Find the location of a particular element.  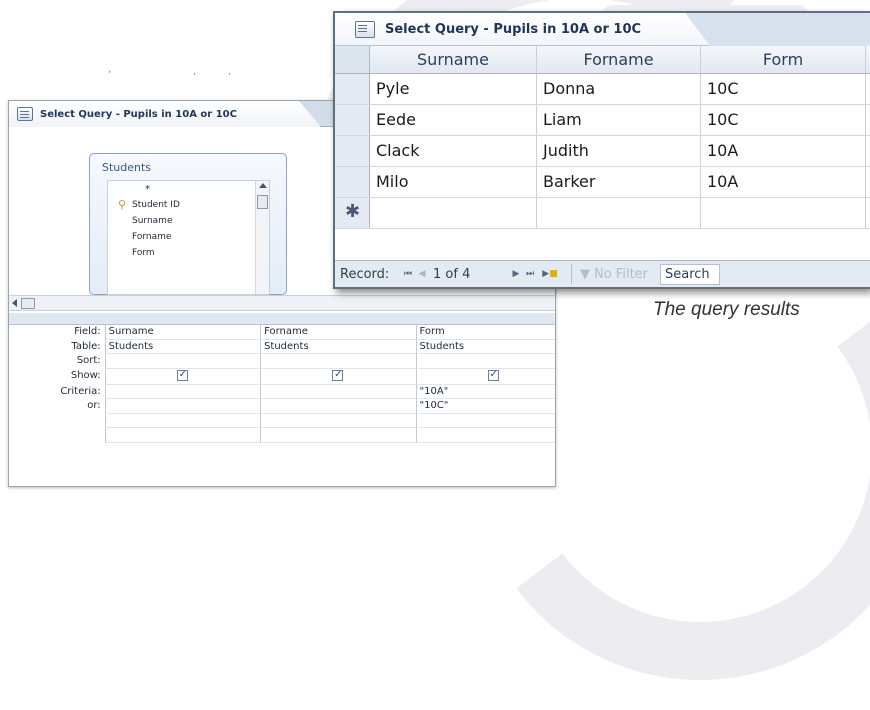

table-row: Clack Judith 10A is located at coordinates (602, 151).